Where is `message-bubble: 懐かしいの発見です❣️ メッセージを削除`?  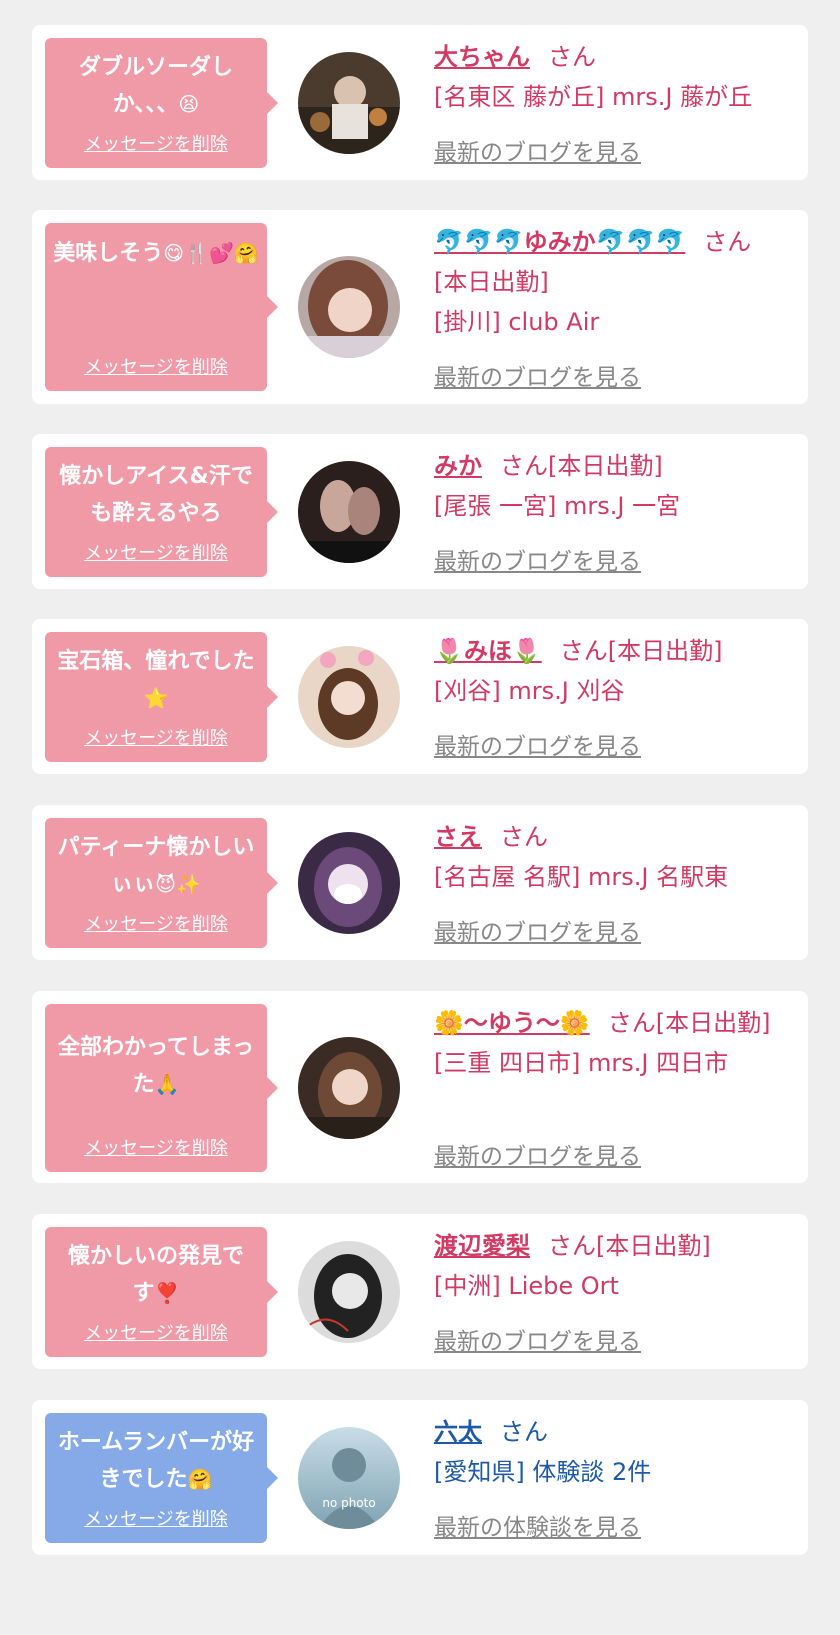
message-bubble: 懐かしいの発見です❣️ メッセージを削除 is located at coordinates (156, 1292).